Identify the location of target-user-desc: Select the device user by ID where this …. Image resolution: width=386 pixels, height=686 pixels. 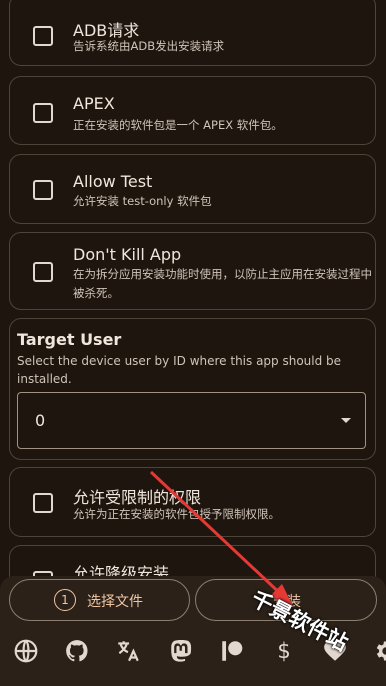
(179, 370).